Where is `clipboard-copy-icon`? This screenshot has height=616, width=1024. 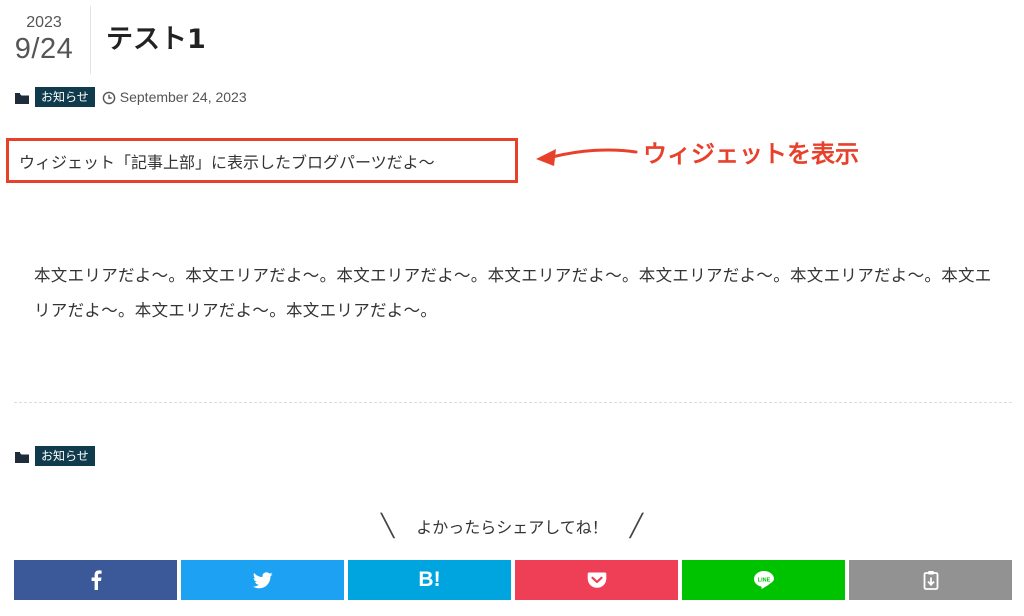 clipboard-copy-icon is located at coordinates (930, 580).